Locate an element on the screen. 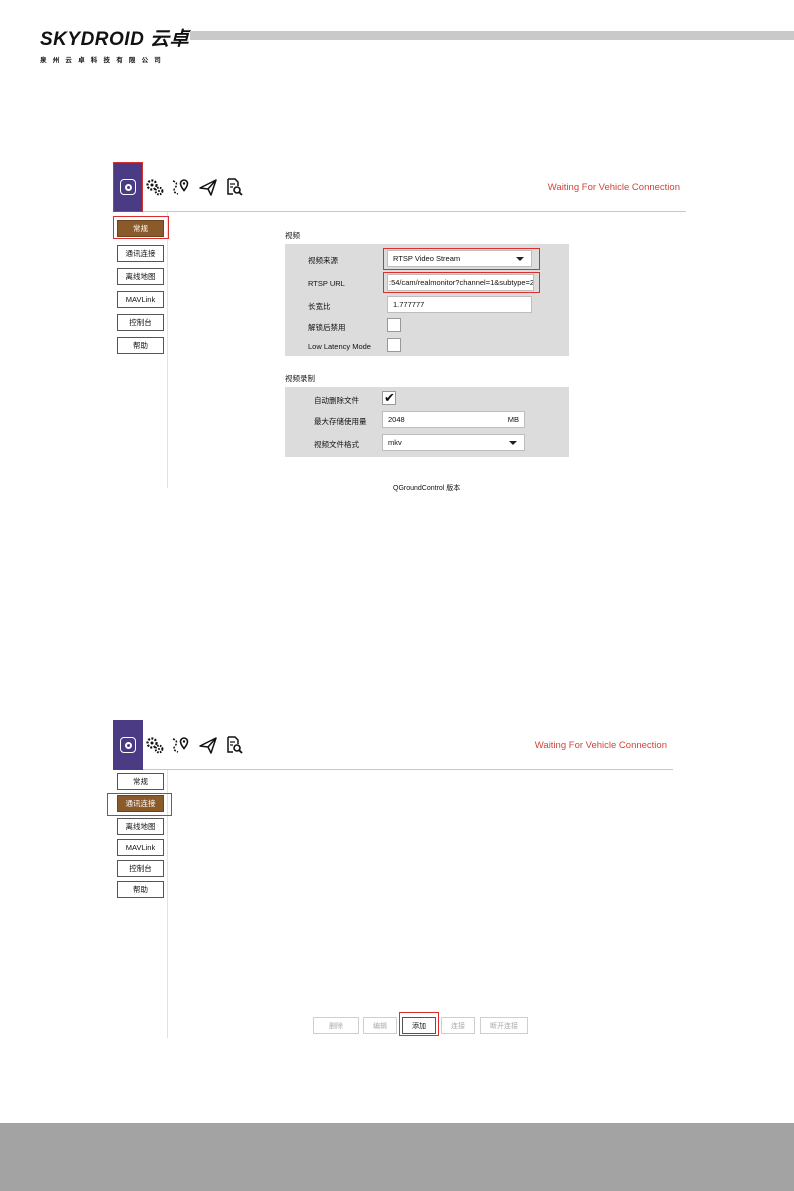 The width and height of the screenshot is (794, 1191). connect-button: 连接 is located at coordinates (458, 1025).